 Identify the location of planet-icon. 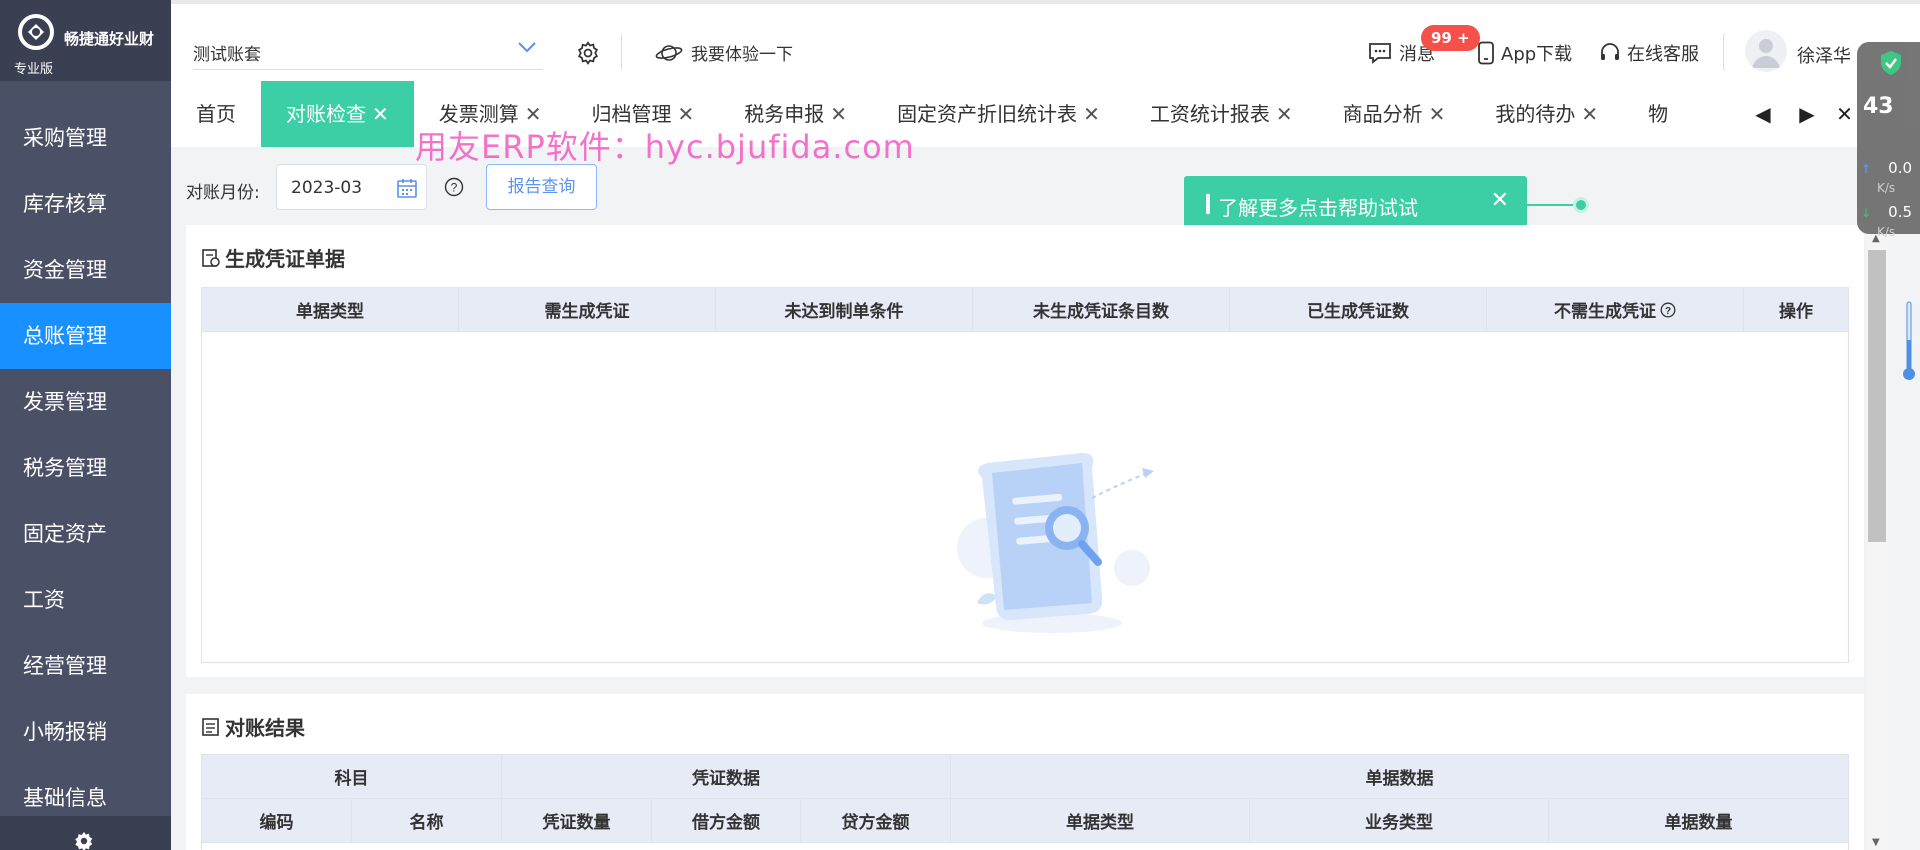
(669, 52).